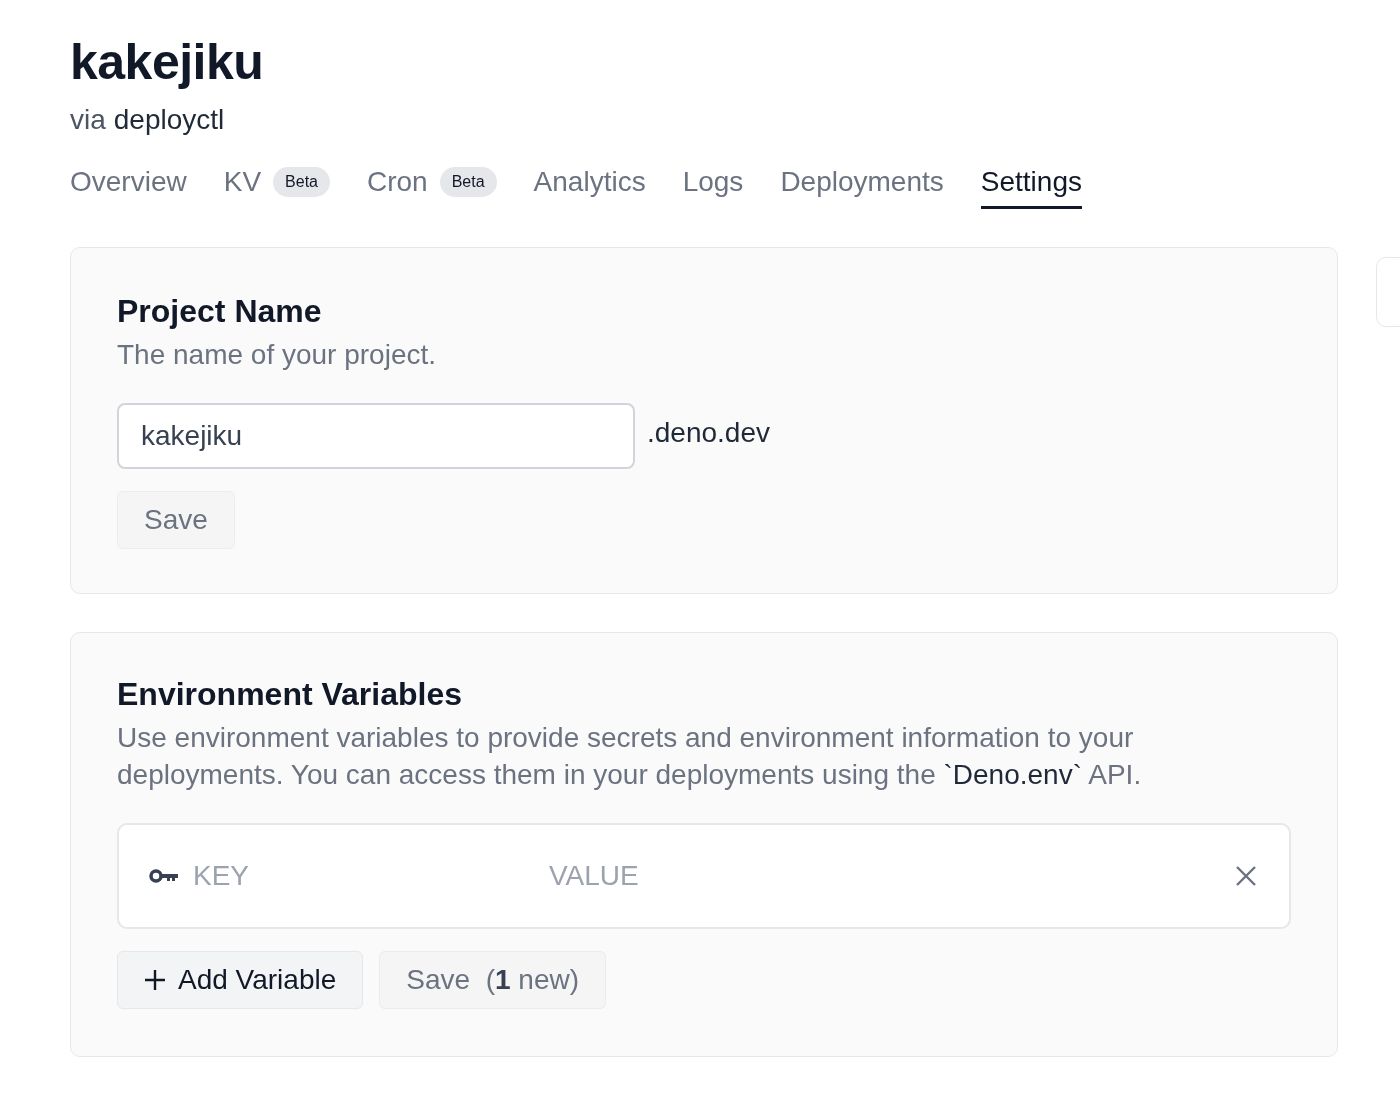 This screenshot has width=1400, height=1099. Describe the element at coordinates (363, 876) in the screenshot. I see `key-field: KEY` at that location.